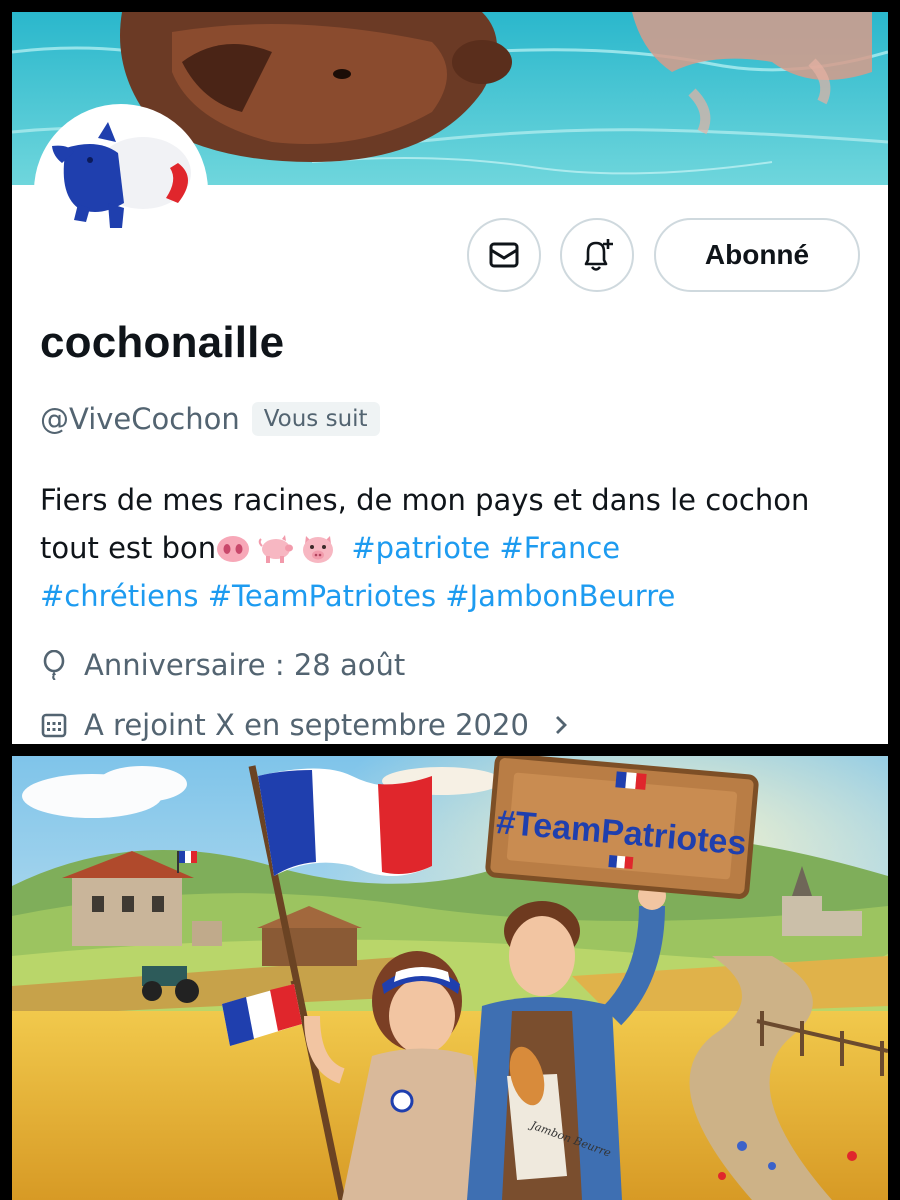 The height and width of the screenshot is (1200, 900). I want to click on pig-nose-emoji, so click(233, 549).